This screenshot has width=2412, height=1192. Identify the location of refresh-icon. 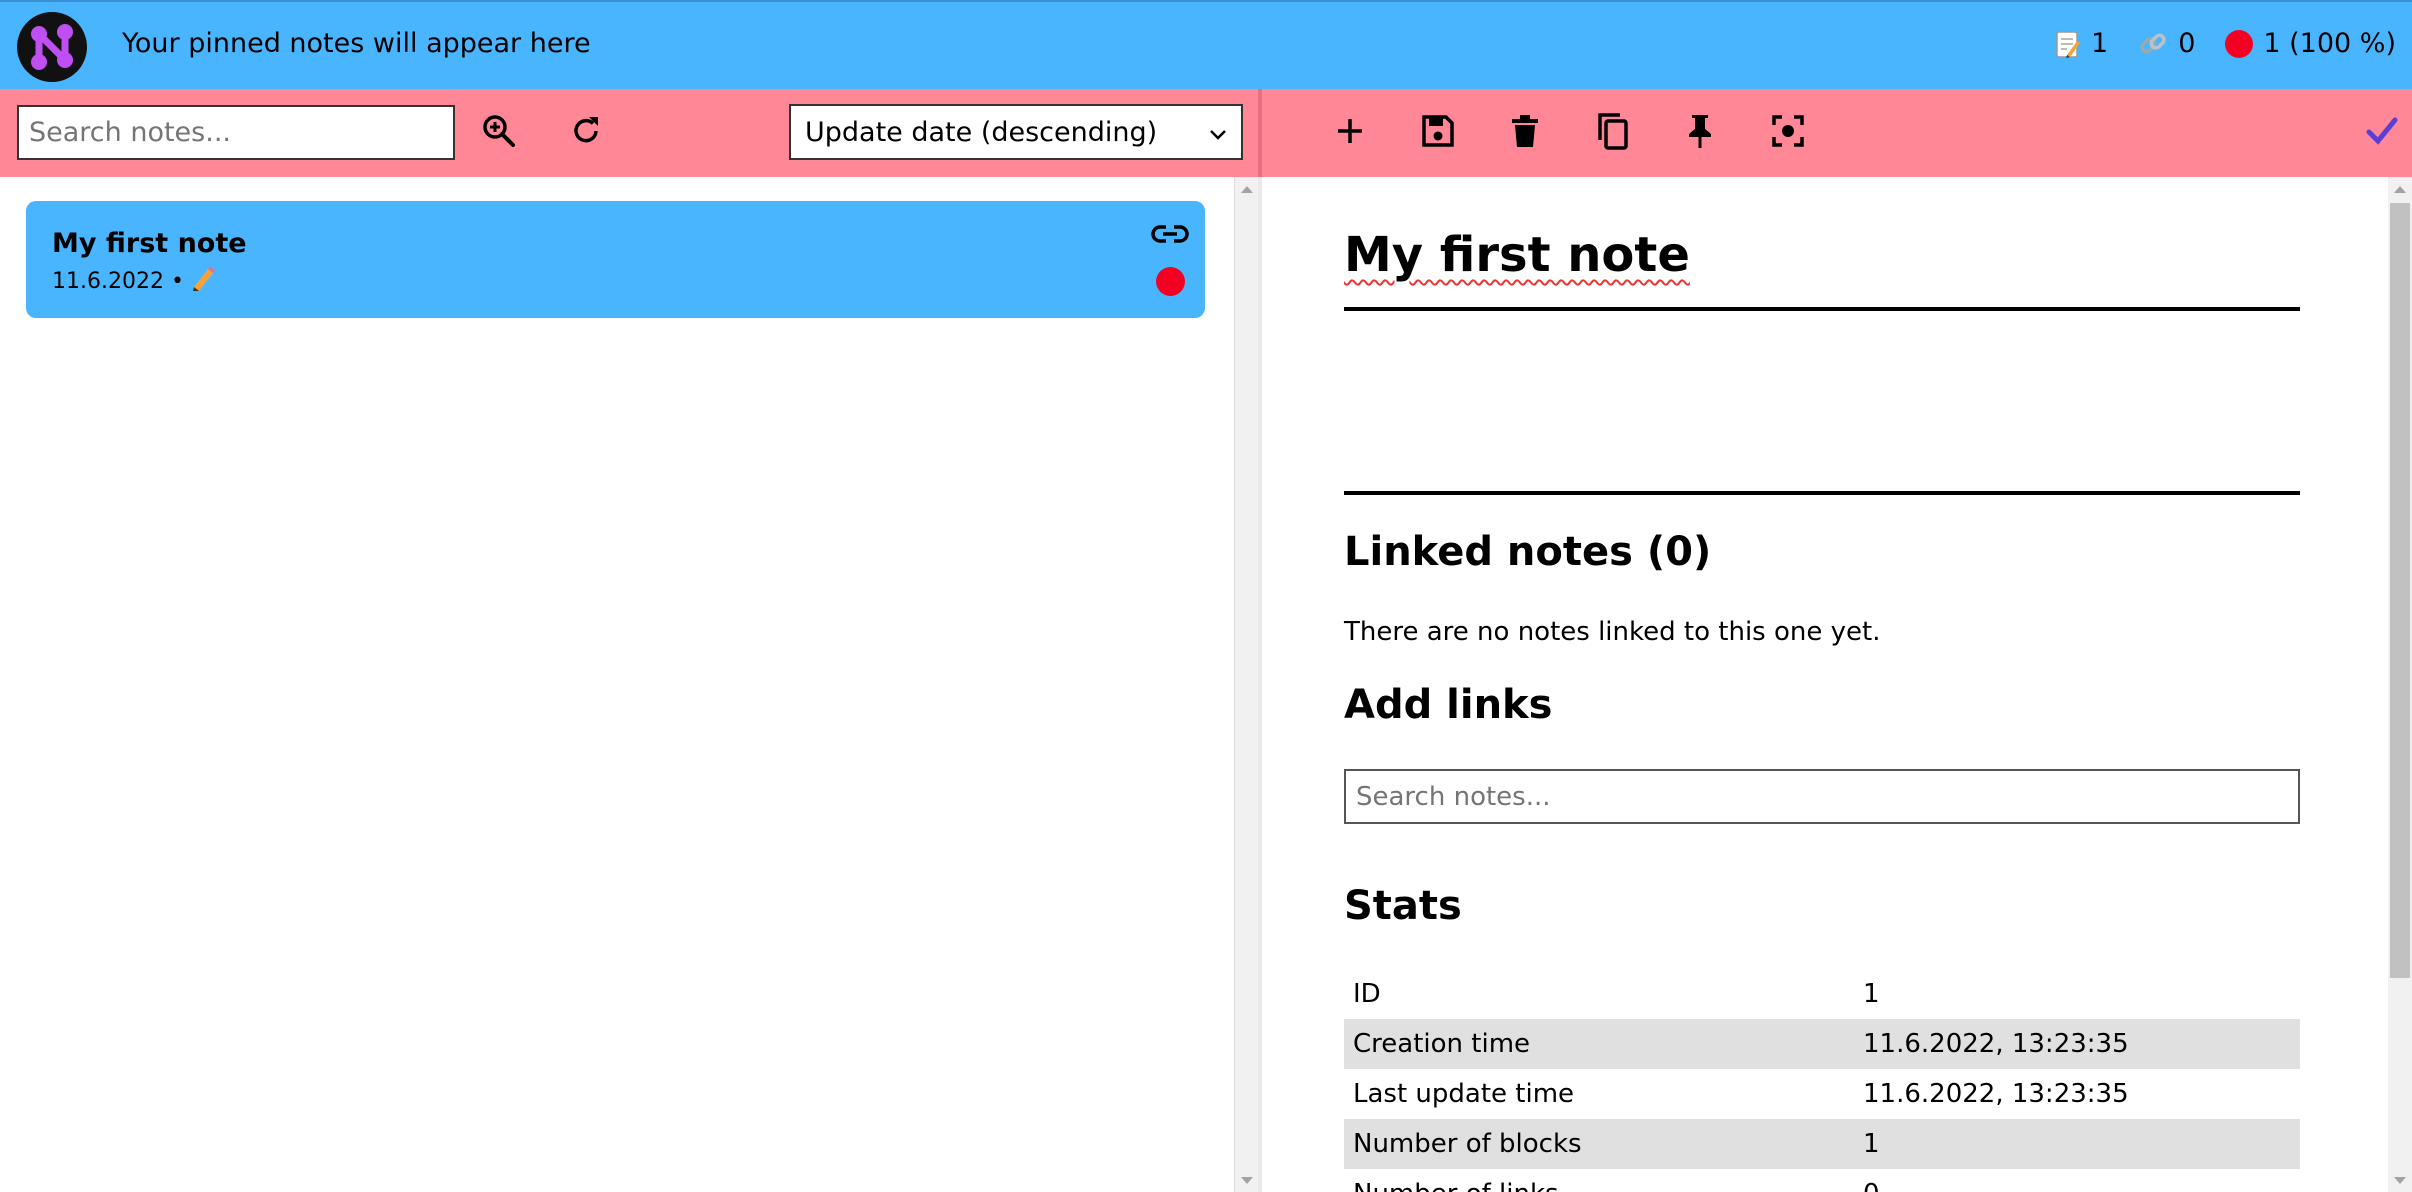
(586, 133).